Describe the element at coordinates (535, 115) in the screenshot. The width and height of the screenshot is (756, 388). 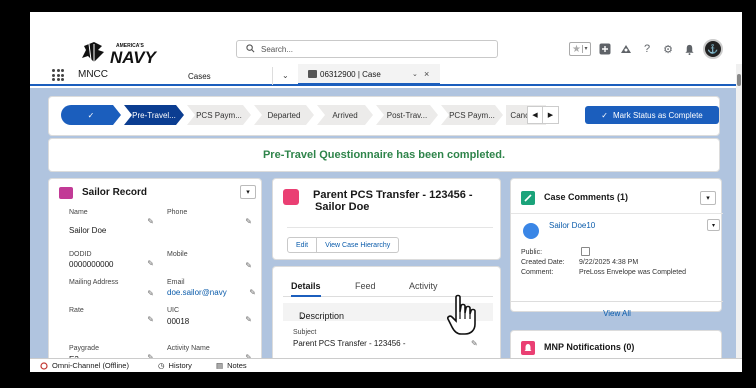
I see `path-prev-icon: ◀` at that location.